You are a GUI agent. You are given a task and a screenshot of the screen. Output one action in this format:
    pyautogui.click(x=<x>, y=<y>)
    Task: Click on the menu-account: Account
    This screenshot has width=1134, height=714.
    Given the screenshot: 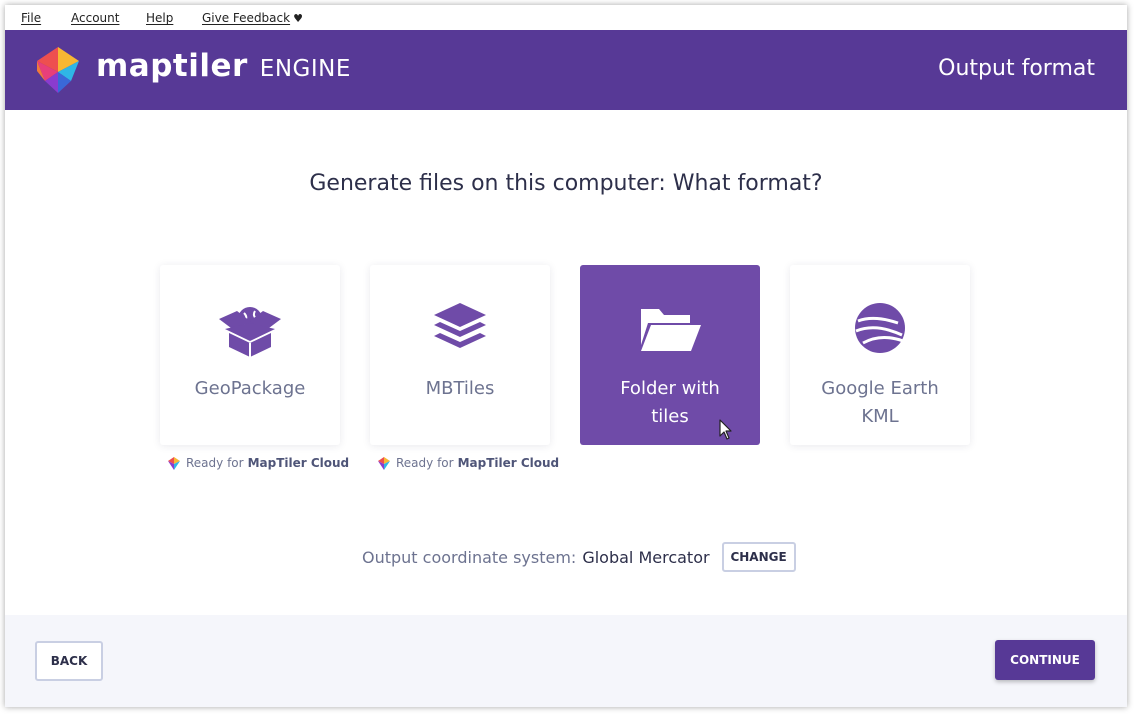 What is the action you would take?
    pyautogui.click(x=95, y=18)
    